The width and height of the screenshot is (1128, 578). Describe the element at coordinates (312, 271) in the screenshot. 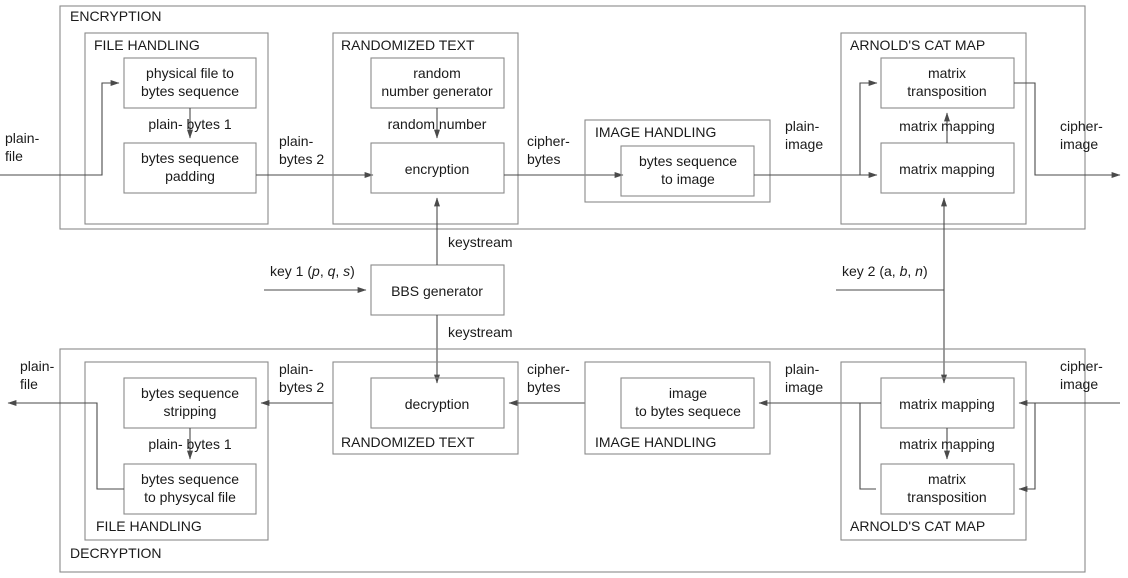

I see `key1-label: key 1 (p, q, s)` at that location.